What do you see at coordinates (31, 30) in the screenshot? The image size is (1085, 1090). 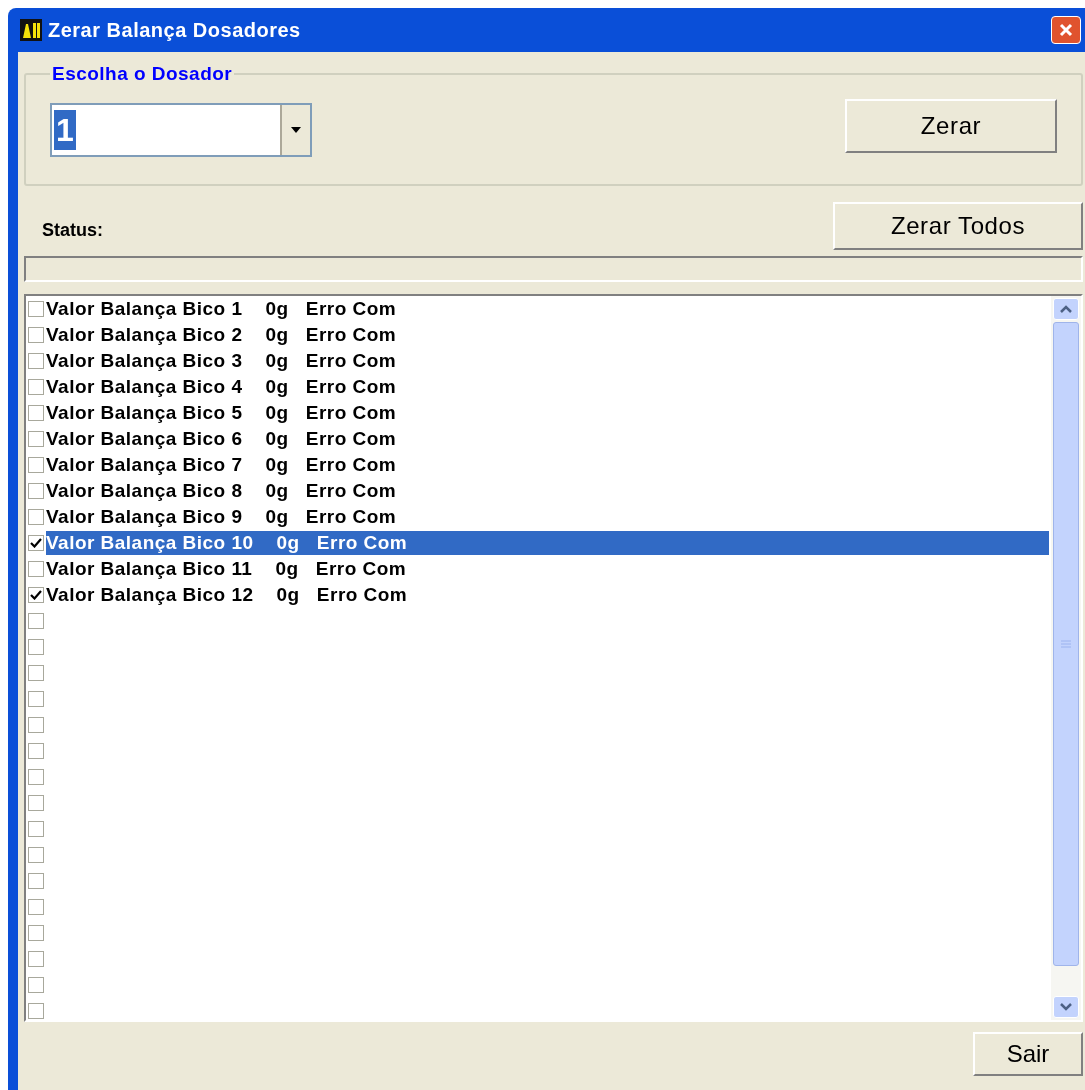 I see `app-icon` at bounding box center [31, 30].